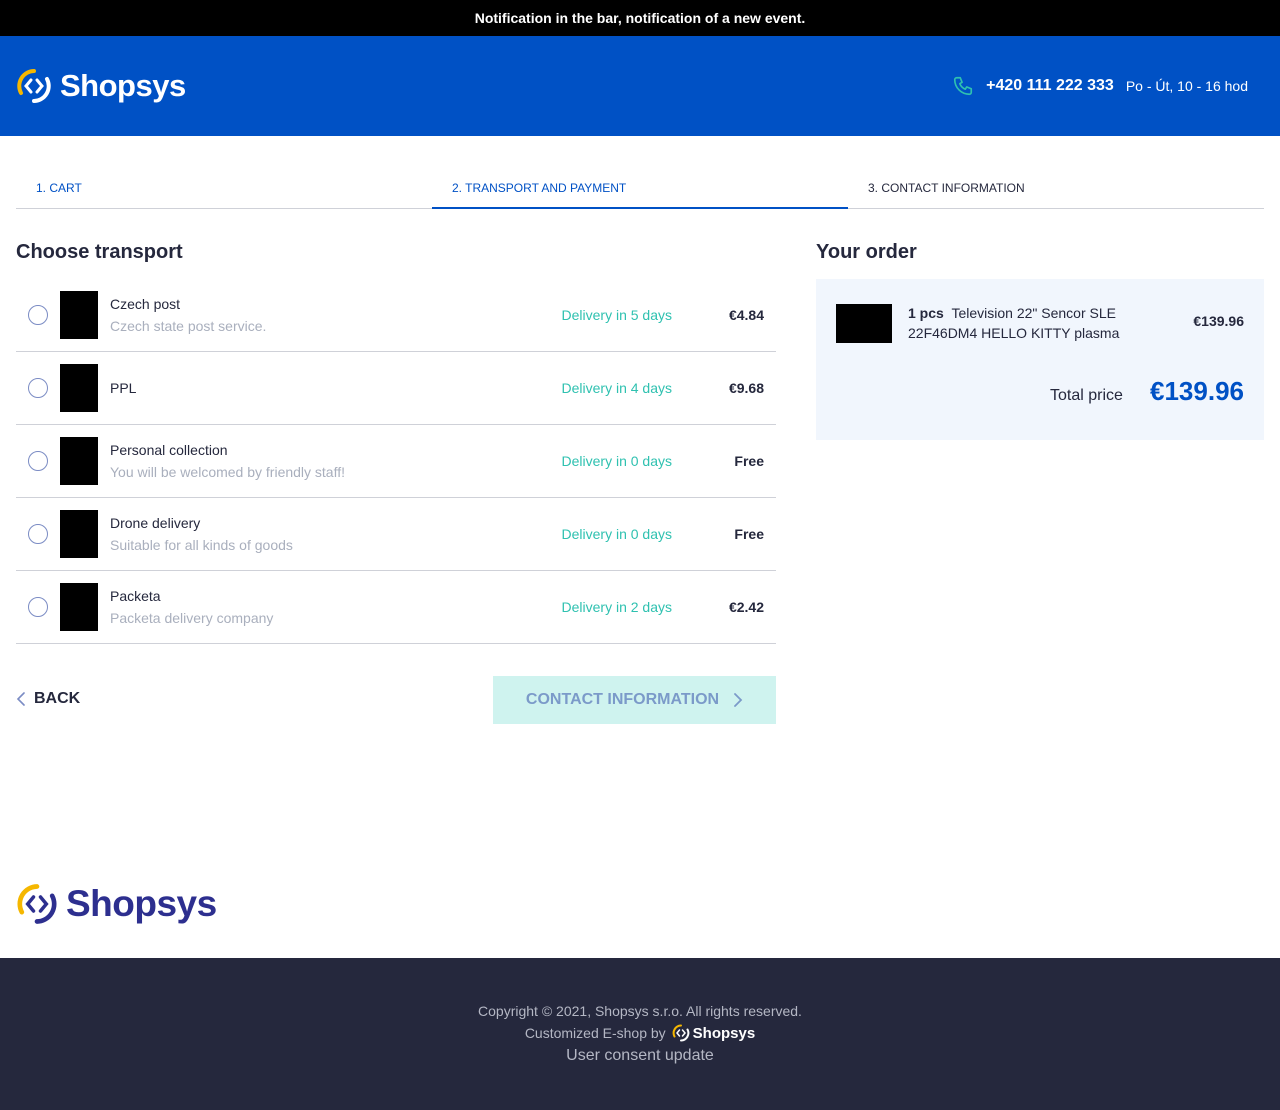 This screenshot has width=1280, height=1110. I want to click on transport-delivery-time: Delivery in 4 days, so click(617, 388).